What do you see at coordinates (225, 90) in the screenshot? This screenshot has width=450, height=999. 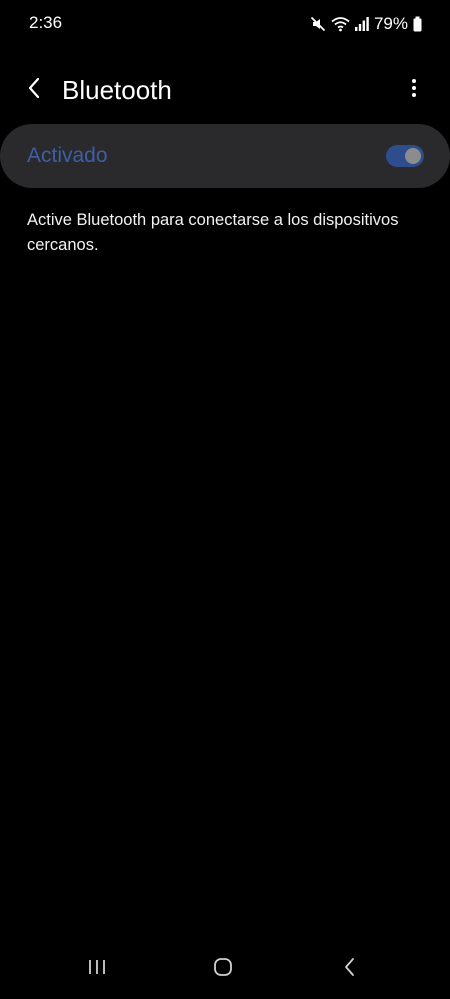 I see `app-header: Bluetooth` at bounding box center [225, 90].